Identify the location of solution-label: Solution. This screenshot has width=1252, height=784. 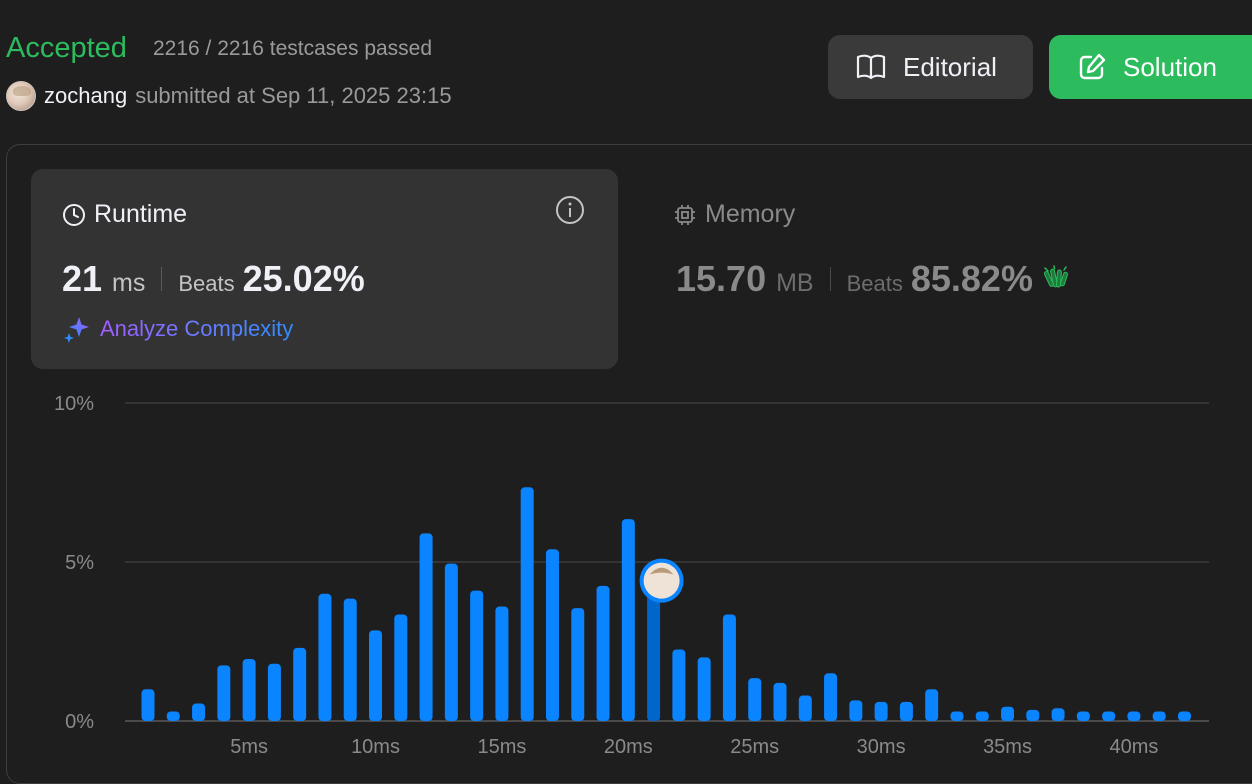
(1170, 66).